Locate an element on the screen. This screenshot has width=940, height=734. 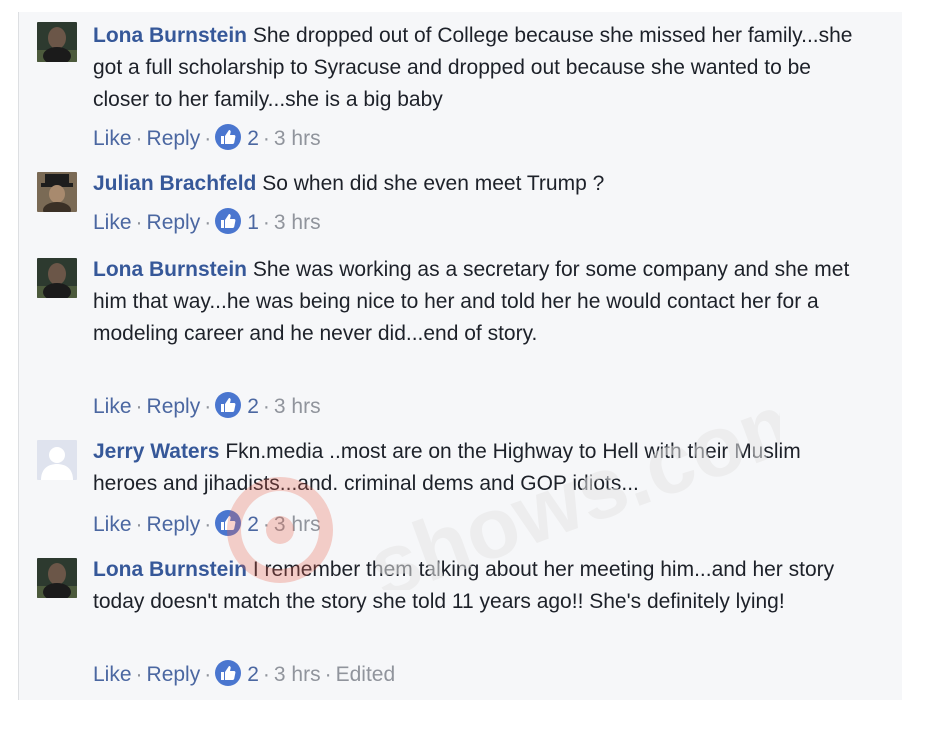
comment-author: Julian Brachfeld is located at coordinates (174, 183).